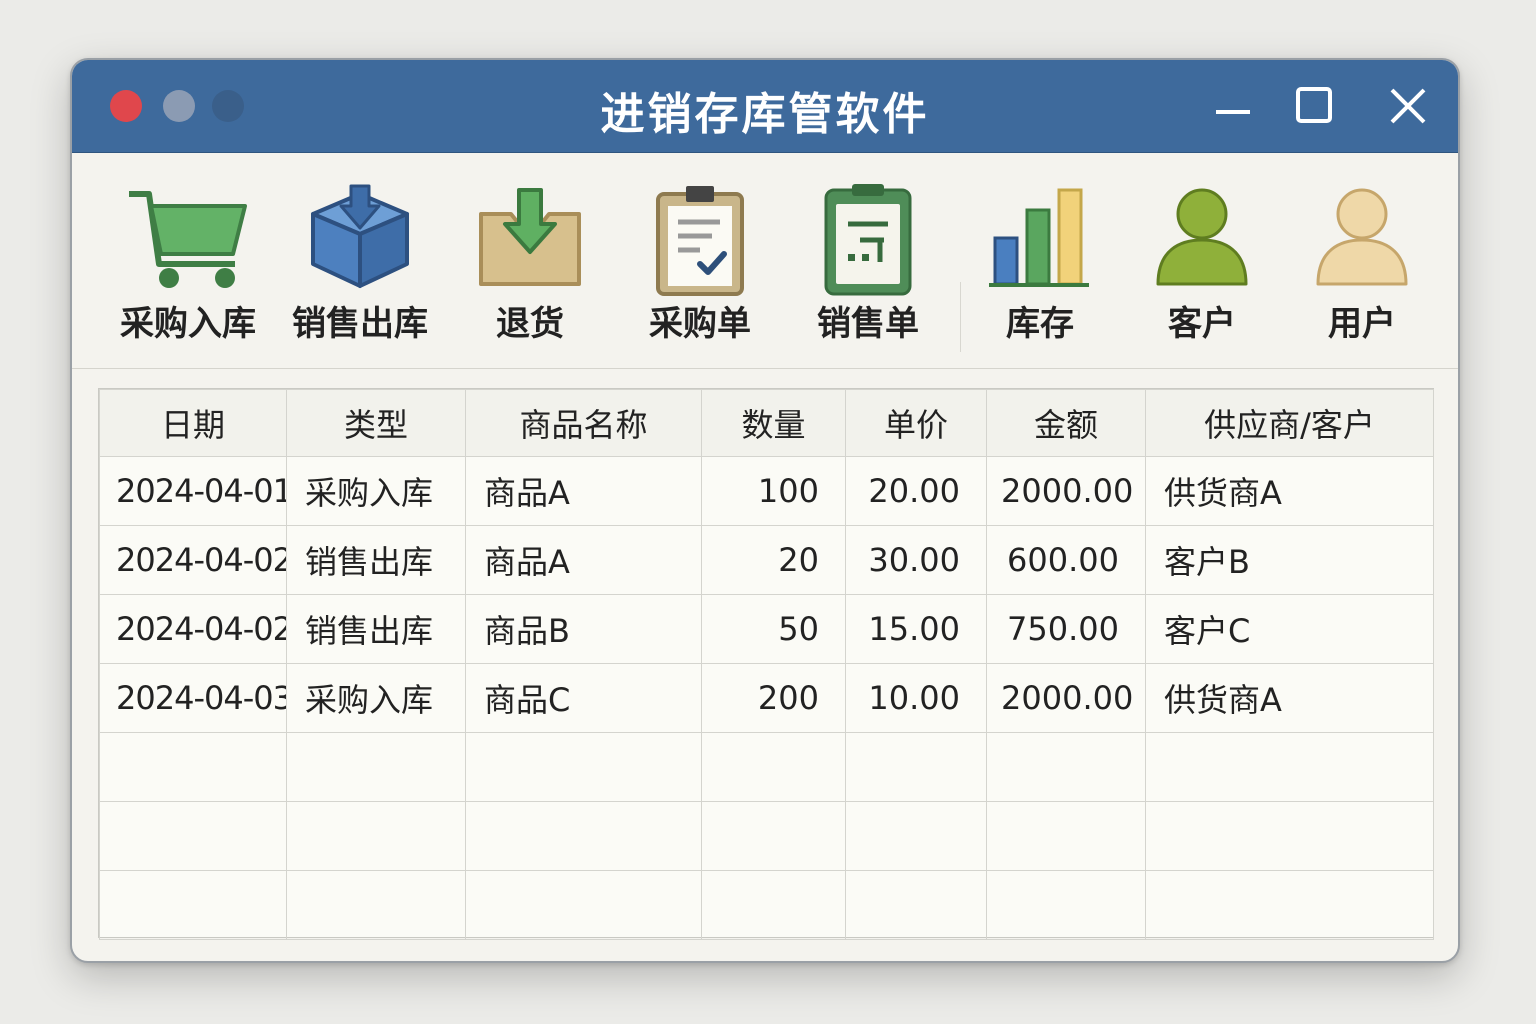  What do you see at coordinates (1289, 560) in the screenshot?
I see `cell-party: 客户B` at bounding box center [1289, 560].